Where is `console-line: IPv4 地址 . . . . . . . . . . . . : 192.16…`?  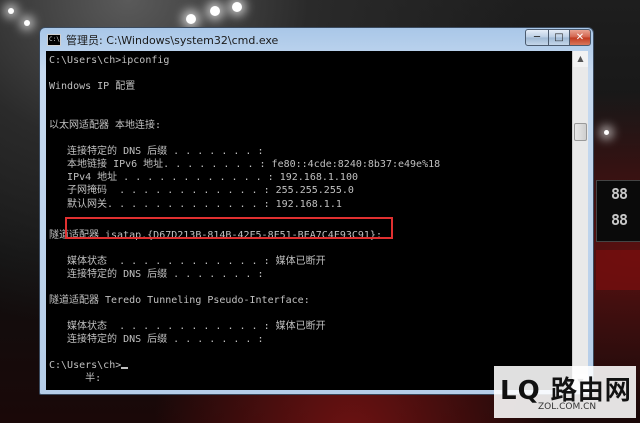 console-line: IPv4 地址 . . . . . . . . . . . . : 192.16… is located at coordinates (203, 177).